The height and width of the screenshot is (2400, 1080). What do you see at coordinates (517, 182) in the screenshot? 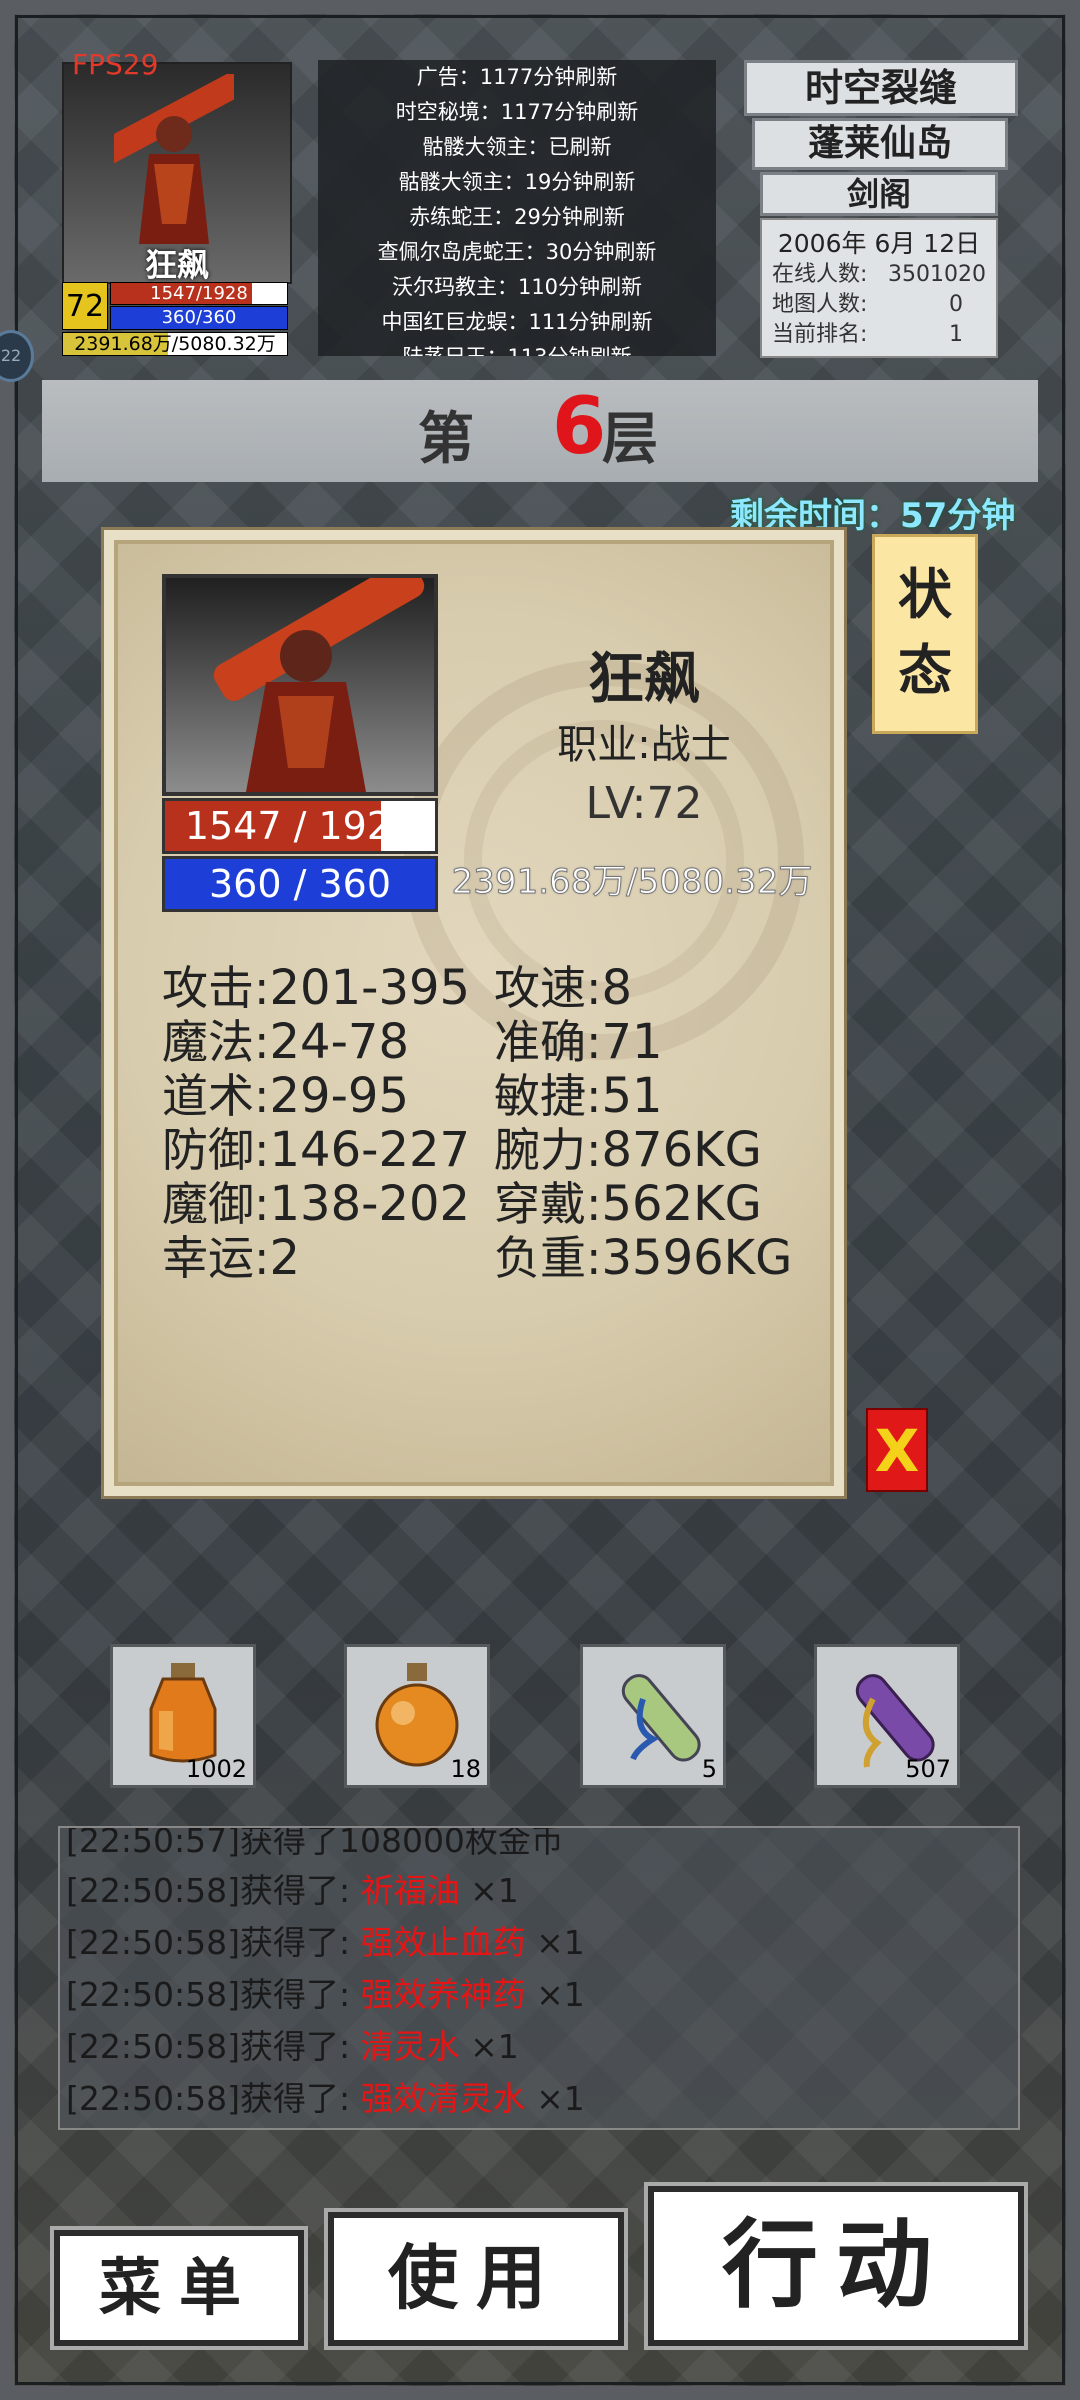
I see `notice-line: 骷髅大领主：19分钟刷新` at bounding box center [517, 182].